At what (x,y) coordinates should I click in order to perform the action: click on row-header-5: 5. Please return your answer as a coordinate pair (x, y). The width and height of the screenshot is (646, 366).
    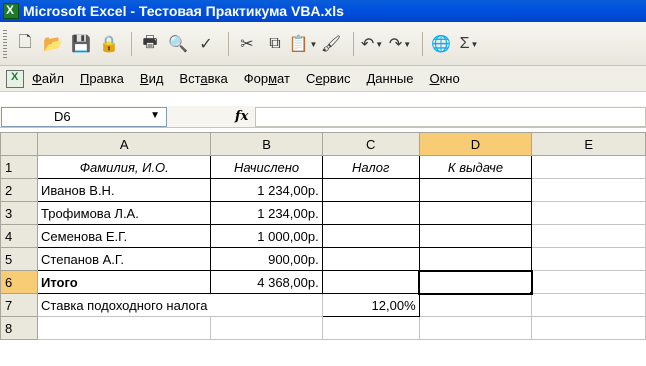
    Looking at the image, I should click on (19, 259).